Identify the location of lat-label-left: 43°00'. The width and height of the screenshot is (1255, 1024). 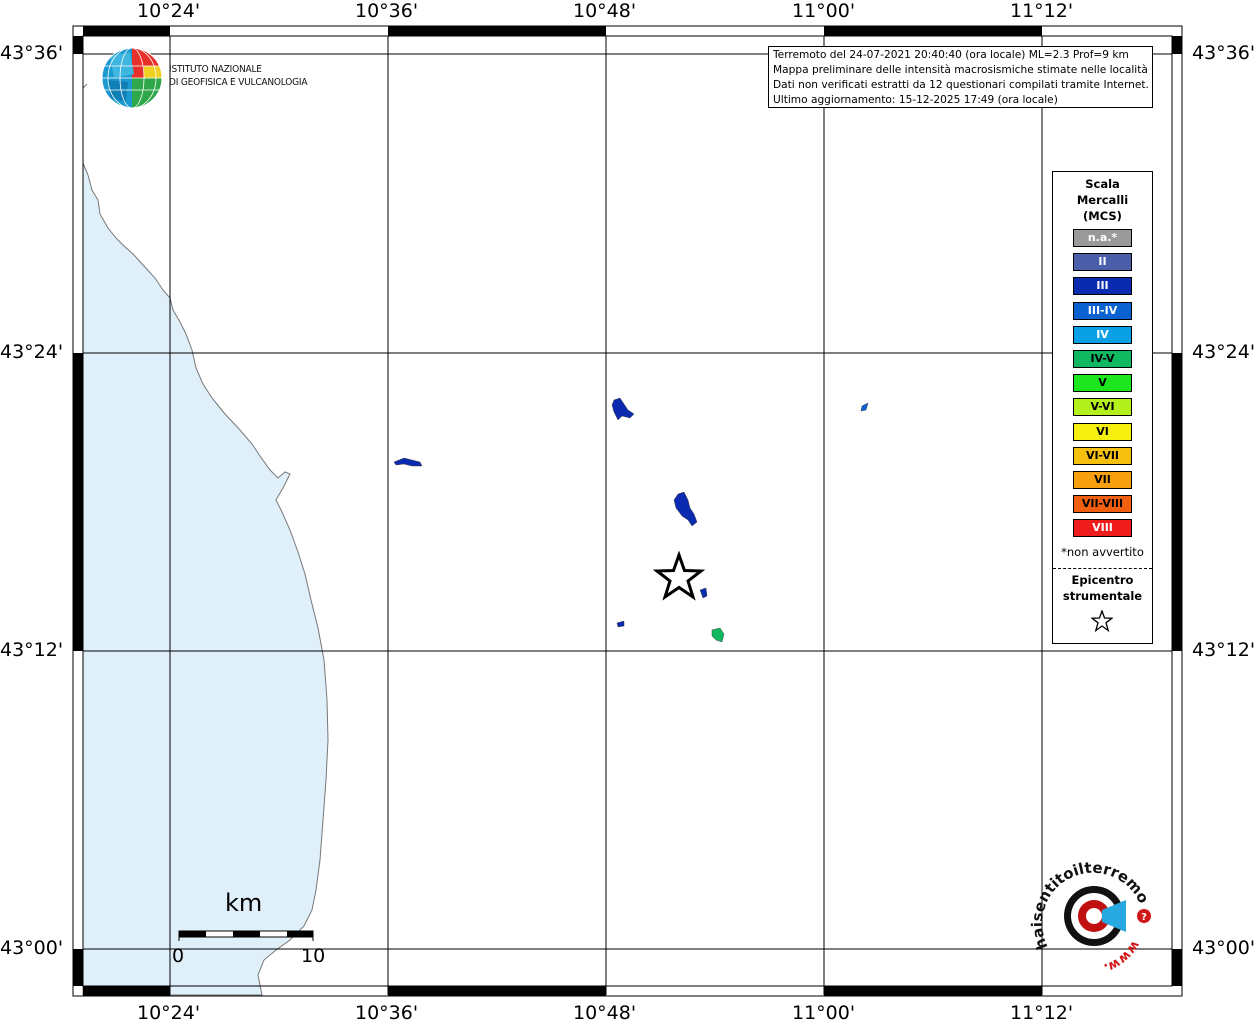
(32, 948).